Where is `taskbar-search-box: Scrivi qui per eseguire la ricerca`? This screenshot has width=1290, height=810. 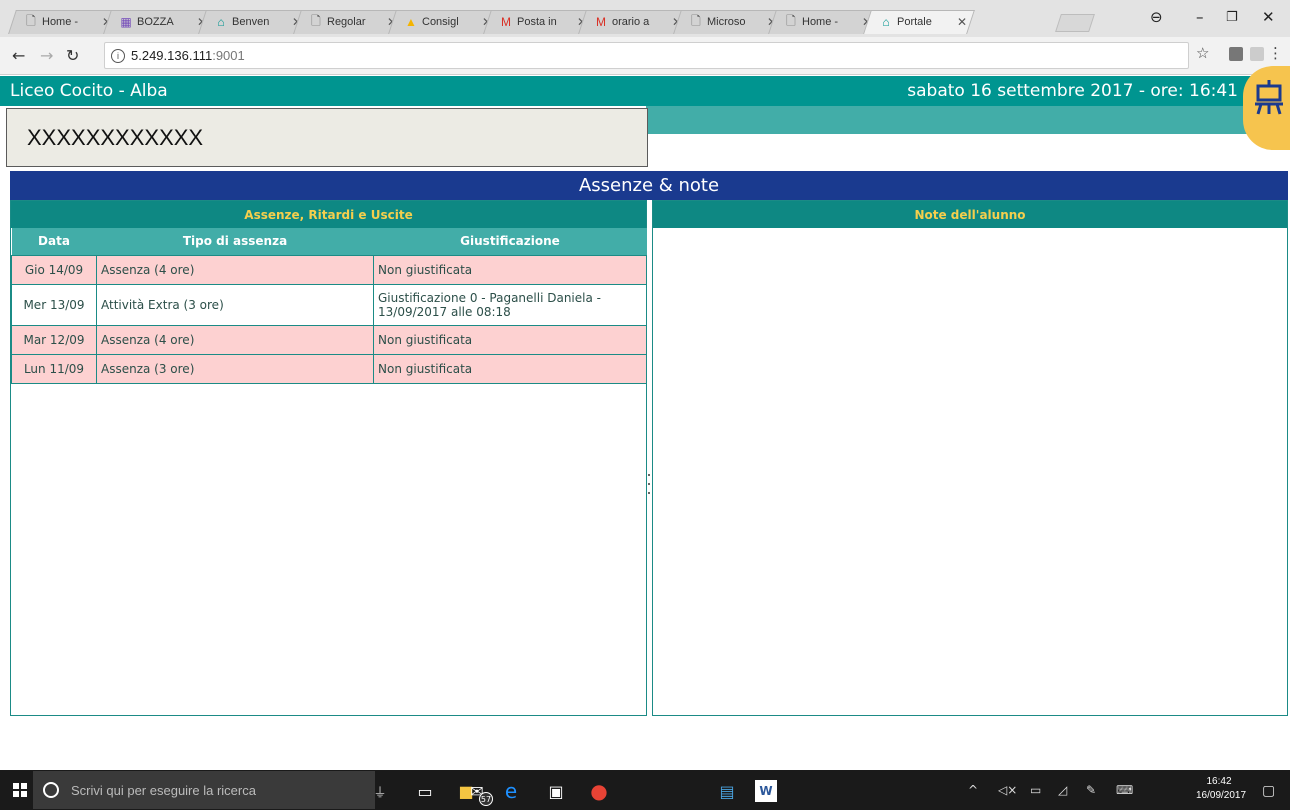
taskbar-search-box: Scrivi qui per eseguire la ricerca is located at coordinates (204, 790).